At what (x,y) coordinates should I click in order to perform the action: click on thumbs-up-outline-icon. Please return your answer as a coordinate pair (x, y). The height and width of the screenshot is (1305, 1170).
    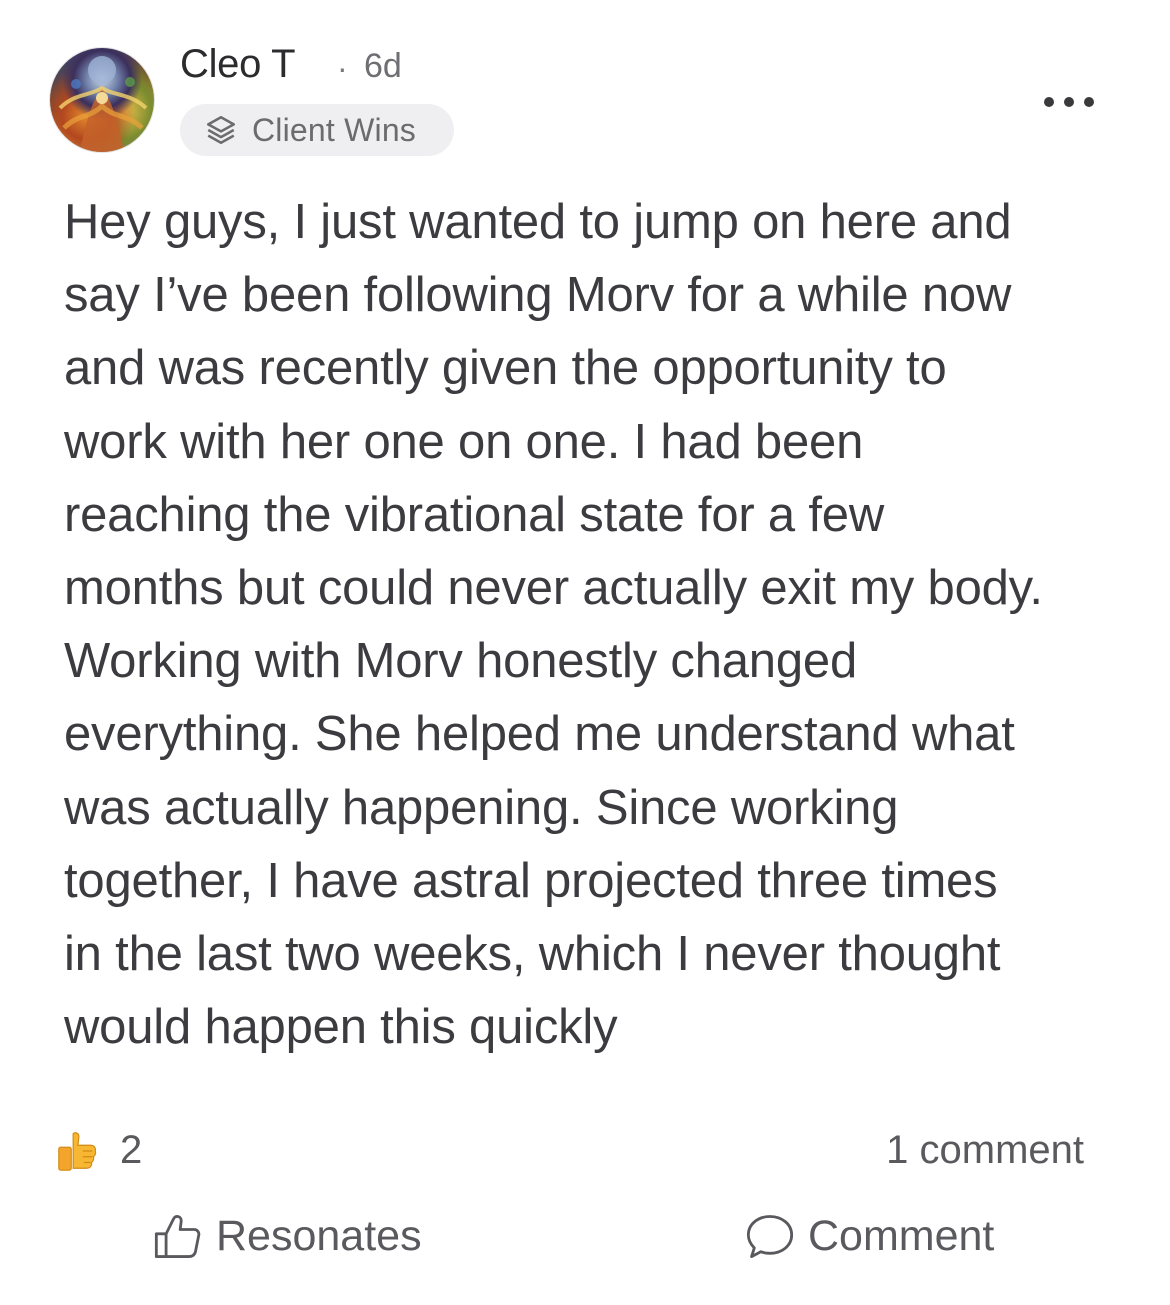
    Looking at the image, I should click on (177, 1236).